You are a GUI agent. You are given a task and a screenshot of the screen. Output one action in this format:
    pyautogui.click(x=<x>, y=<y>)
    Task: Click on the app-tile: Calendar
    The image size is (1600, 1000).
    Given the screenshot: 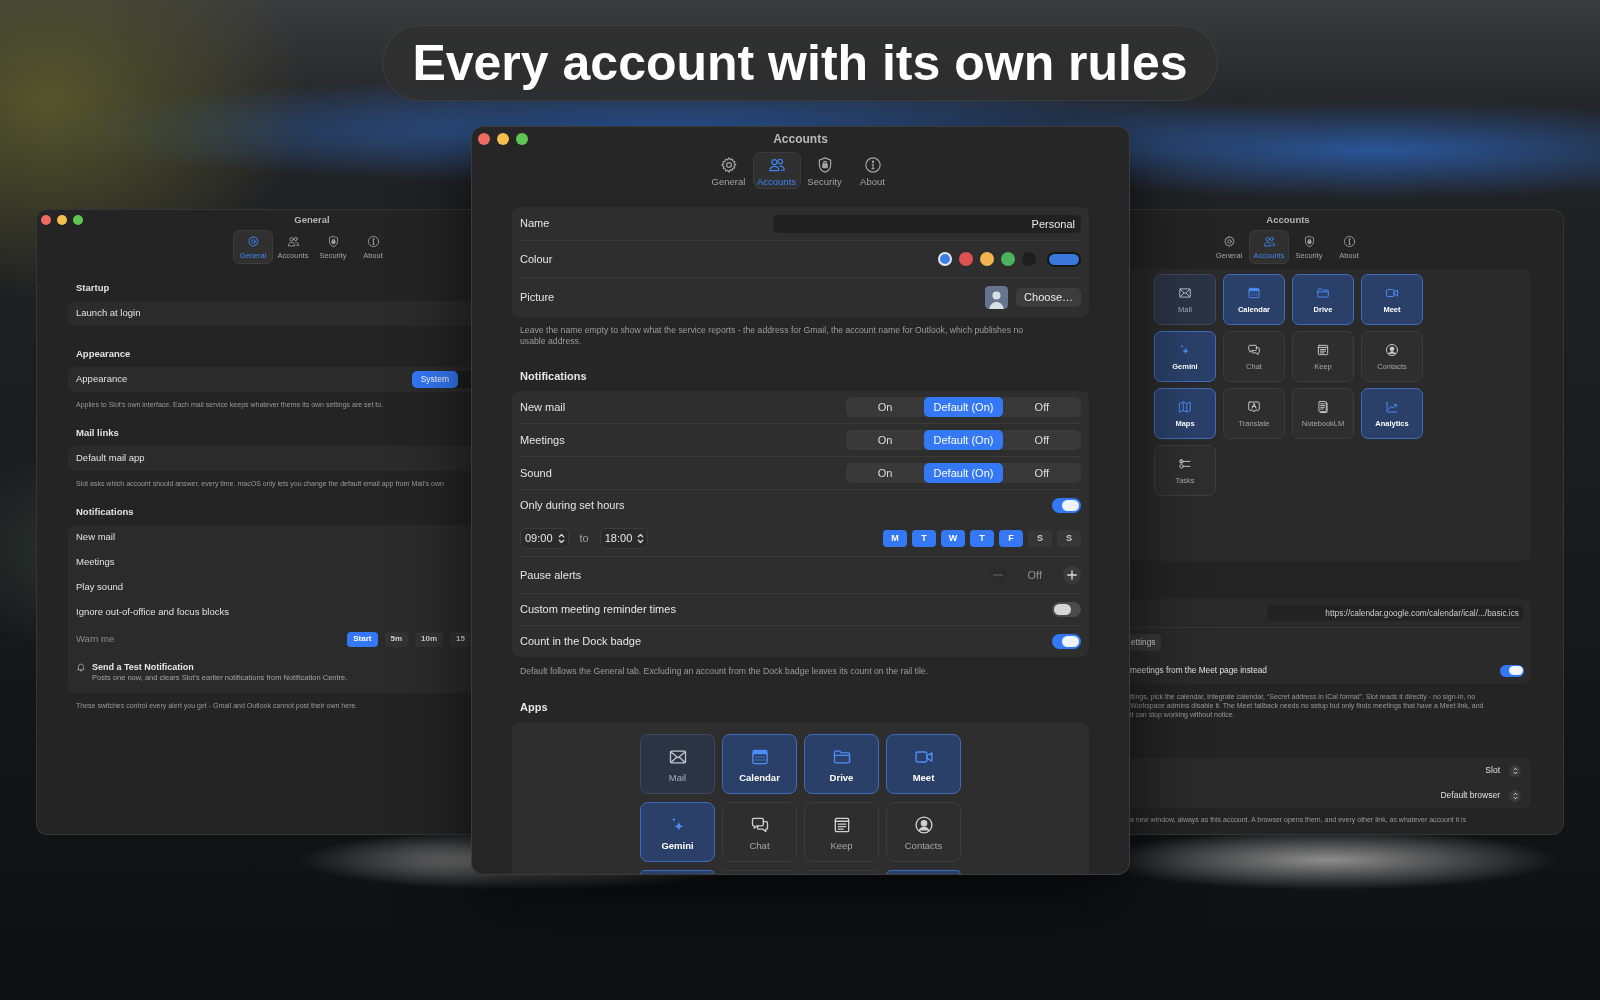 What is the action you would take?
    pyautogui.click(x=759, y=763)
    